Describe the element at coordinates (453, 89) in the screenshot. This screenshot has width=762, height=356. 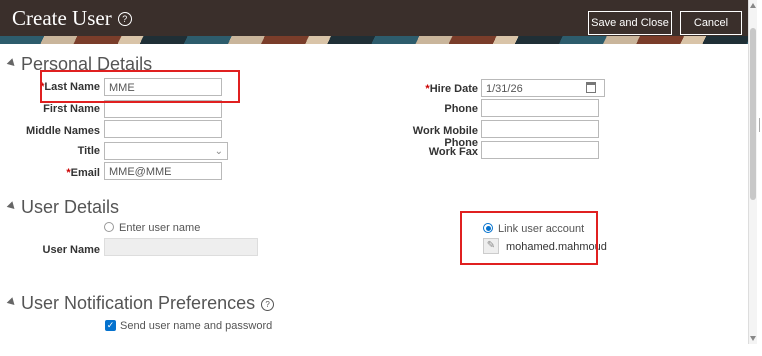
I see `hire-date-label-text: Hire Date` at that location.